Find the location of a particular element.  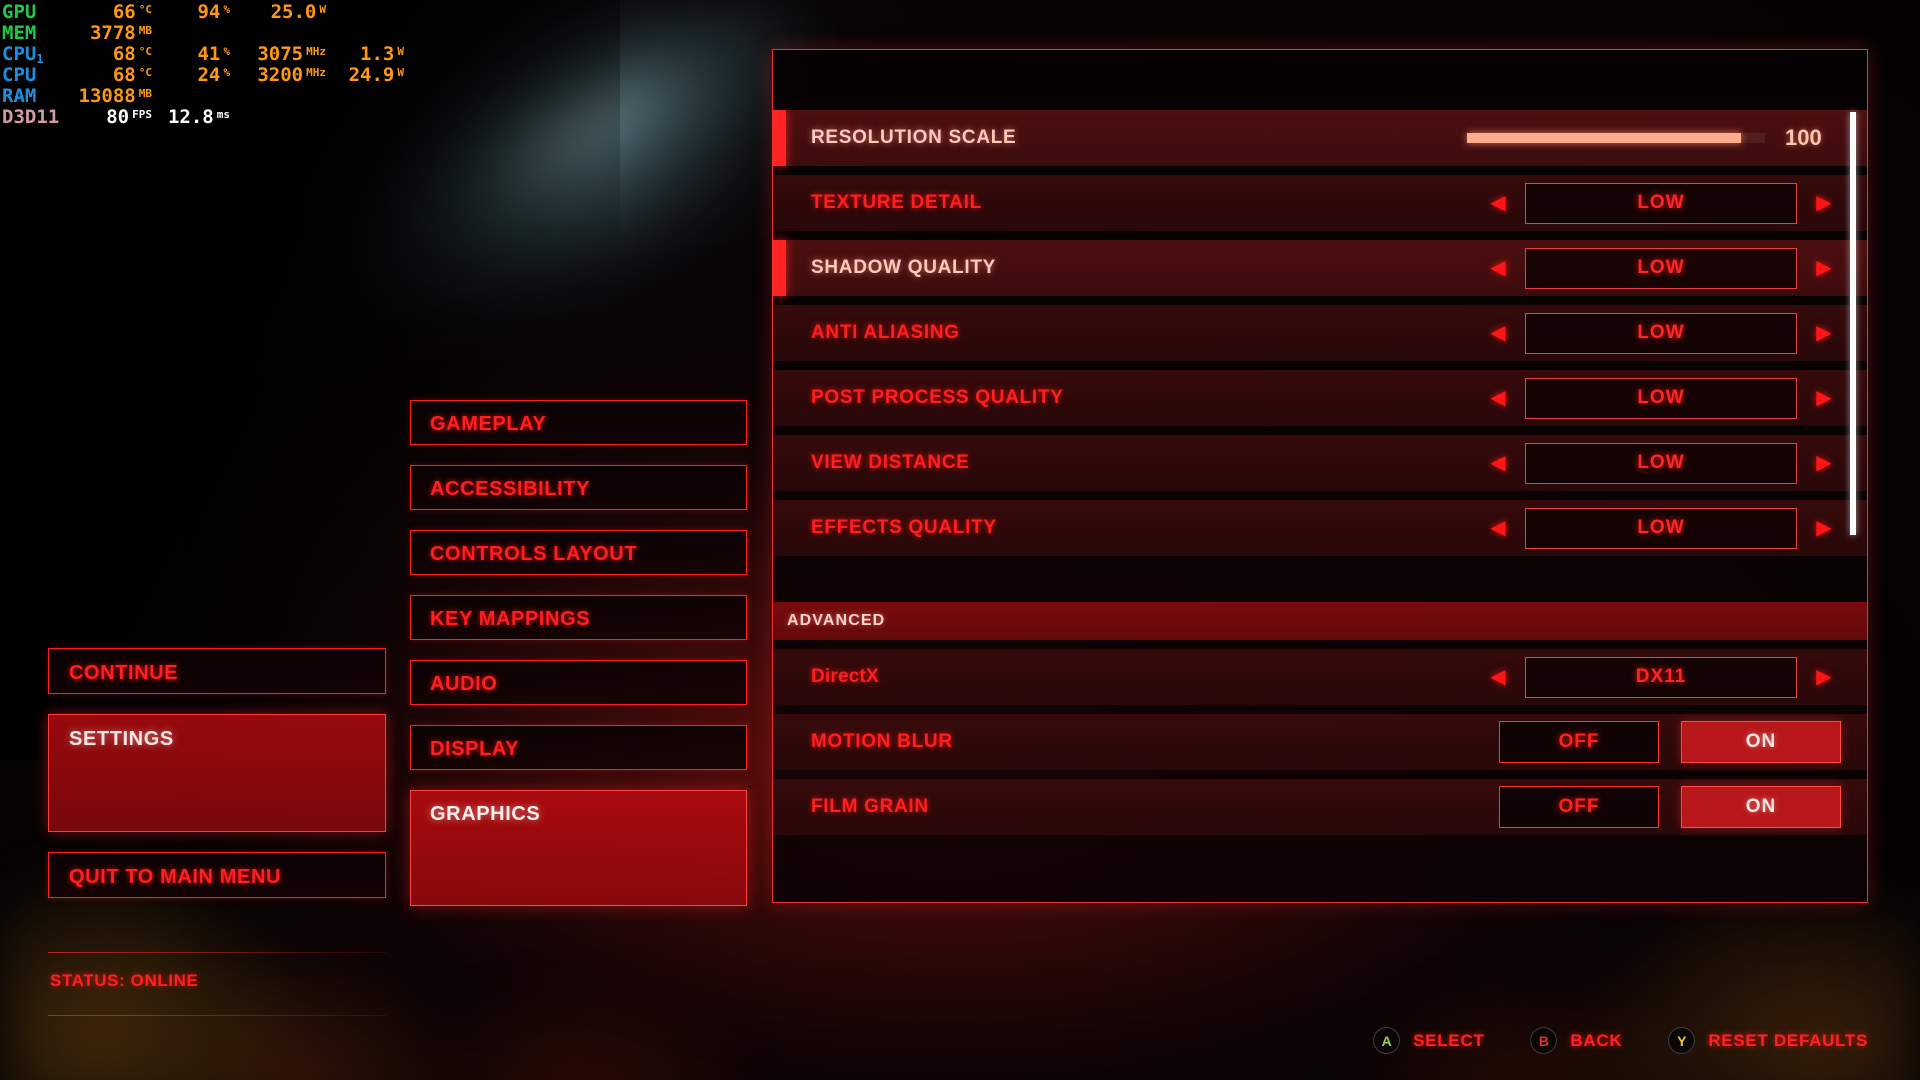

osd-label: CPU is located at coordinates (19, 75).